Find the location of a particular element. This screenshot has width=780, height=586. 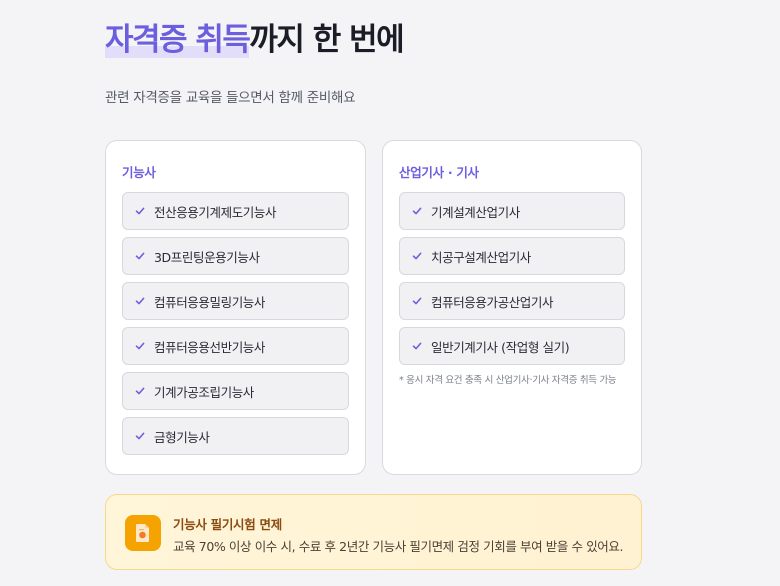

banner-title: 기능사 필기시험 면제 is located at coordinates (227, 524).